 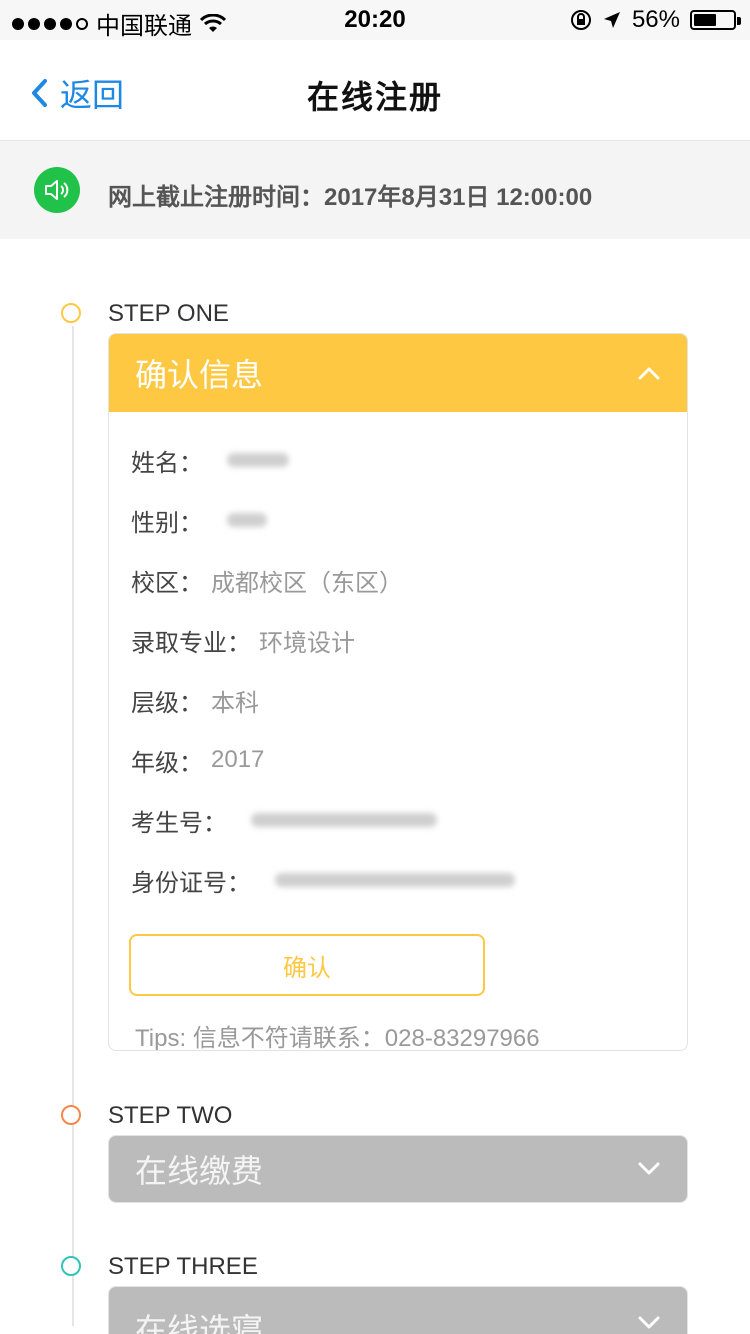 What do you see at coordinates (57, 190) in the screenshot?
I see `speaker-icon` at bounding box center [57, 190].